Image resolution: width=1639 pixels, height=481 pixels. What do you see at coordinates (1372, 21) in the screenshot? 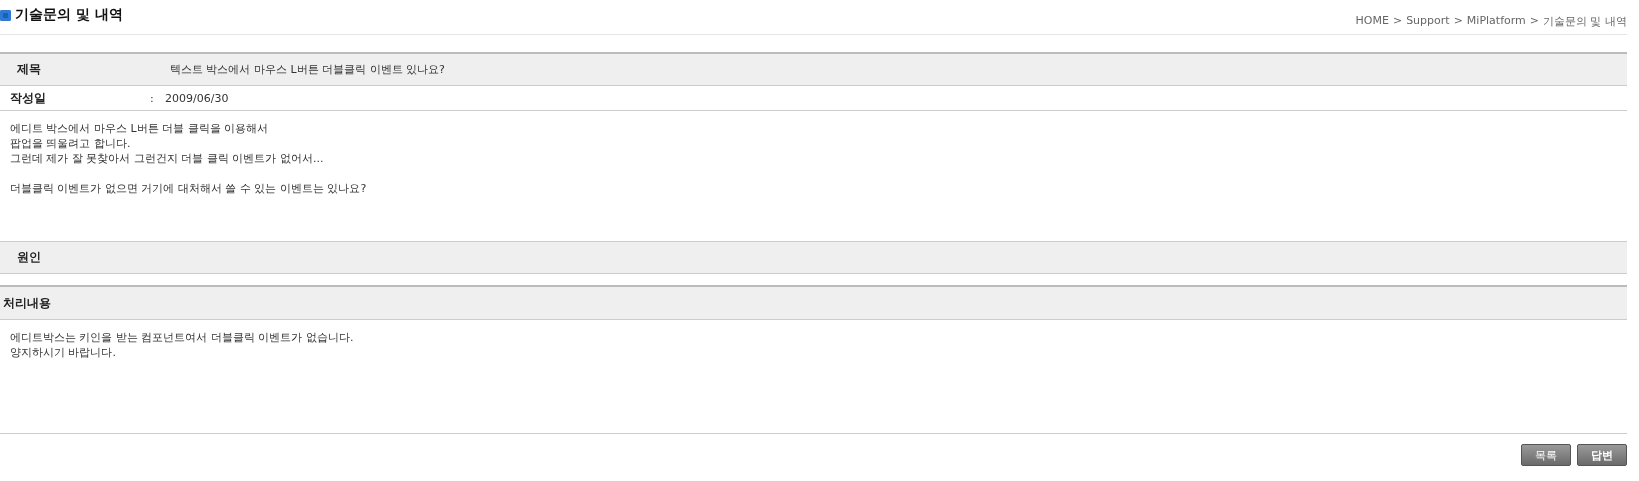
I see `breadcrumb-link: HOME` at bounding box center [1372, 21].